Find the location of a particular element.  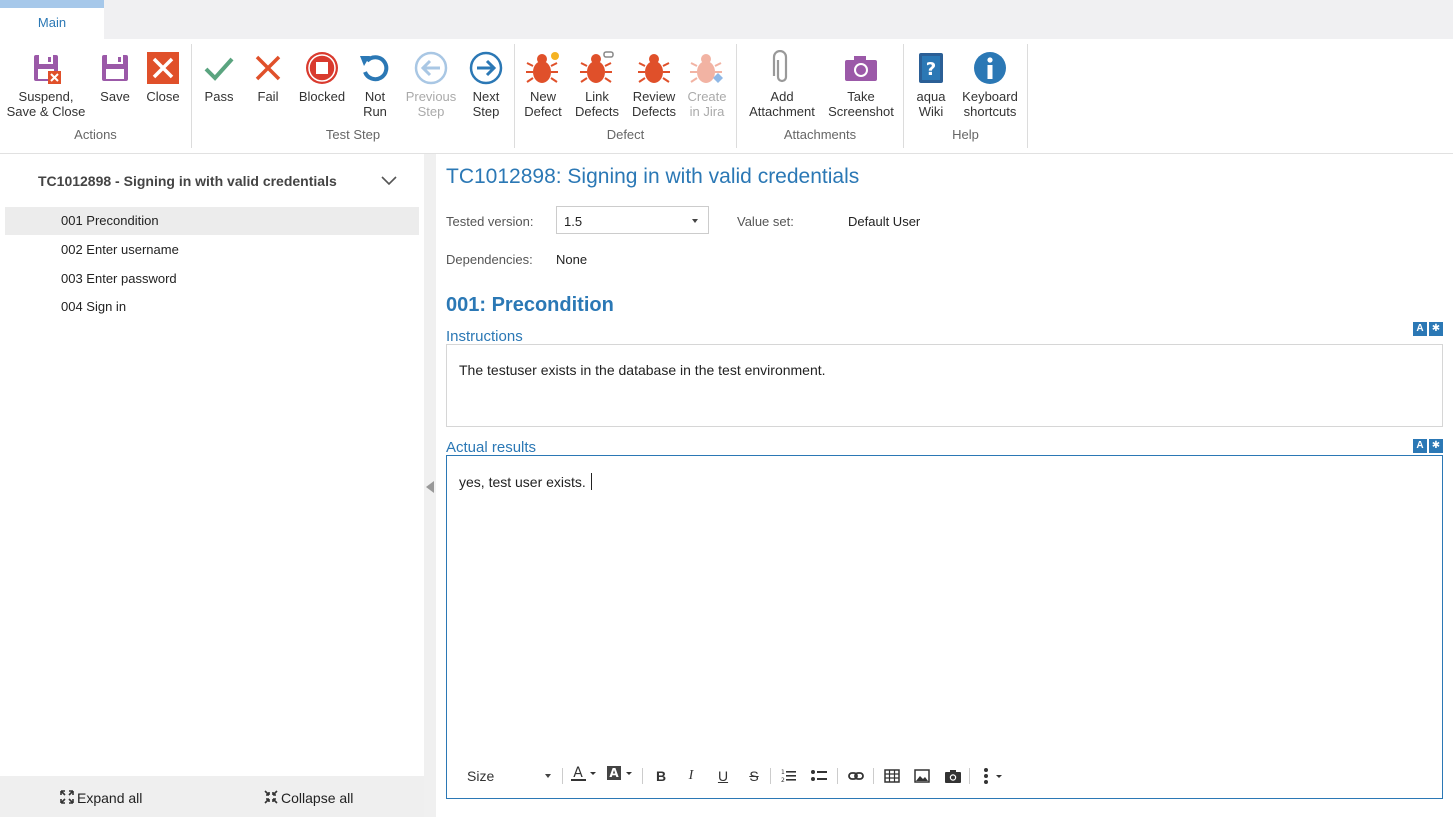

insert-link-button is located at coordinates (856, 776).